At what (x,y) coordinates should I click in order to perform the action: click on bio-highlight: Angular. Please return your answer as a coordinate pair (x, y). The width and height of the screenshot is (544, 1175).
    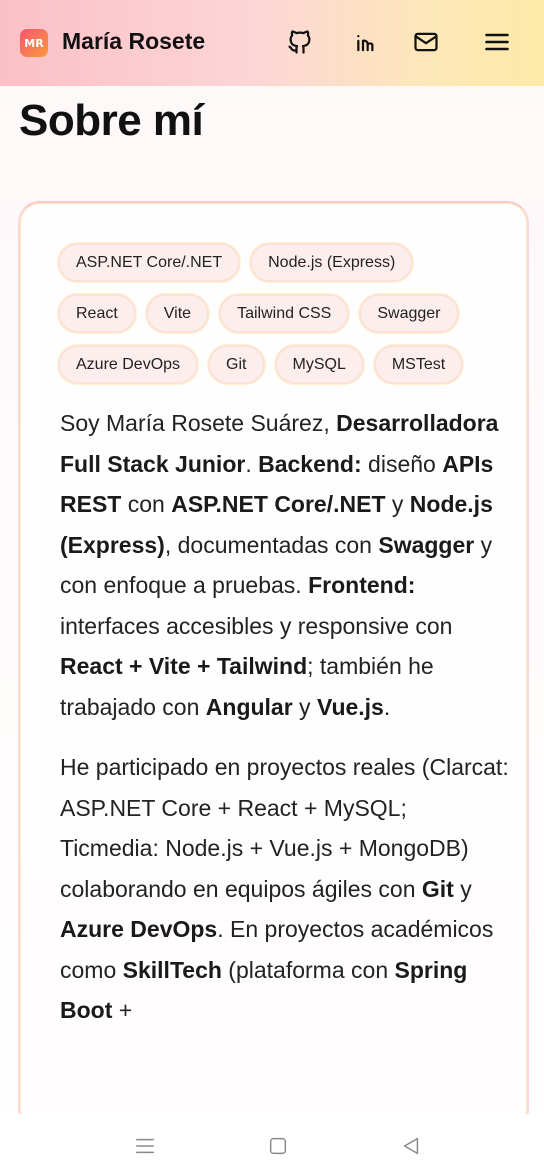
    Looking at the image, I should click on (249, 706).